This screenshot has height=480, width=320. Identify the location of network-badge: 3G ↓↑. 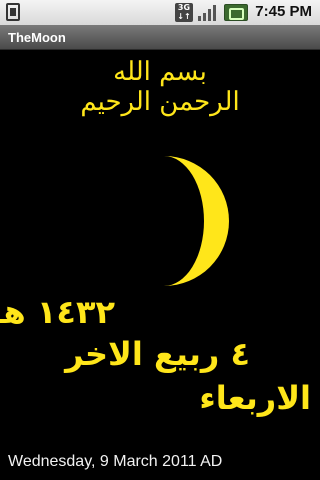
(184, 12).